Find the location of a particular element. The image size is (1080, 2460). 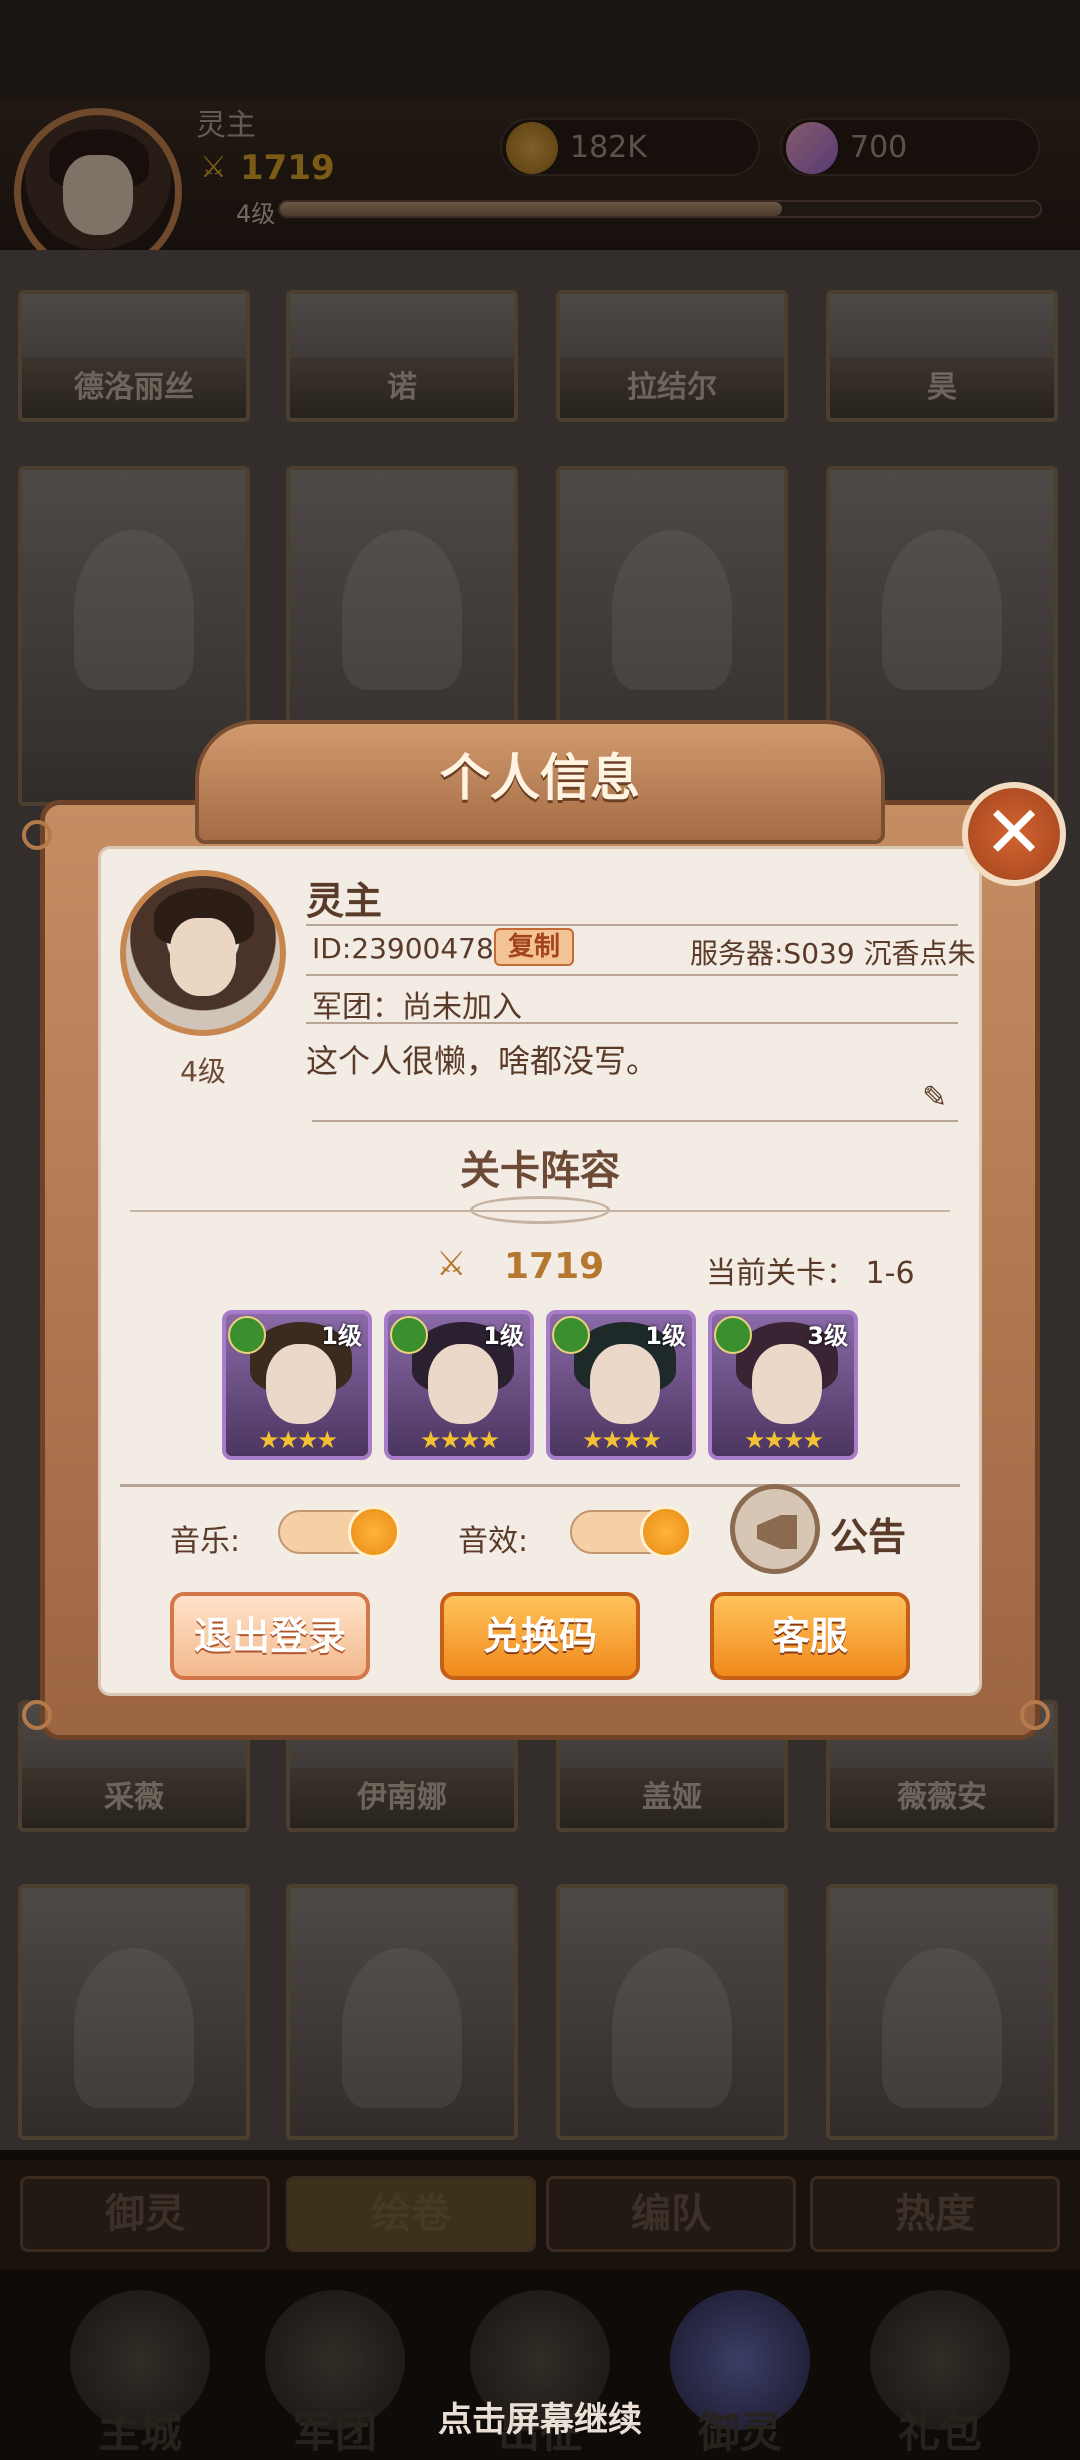

avatar-face is located at coordinates (203, 957).